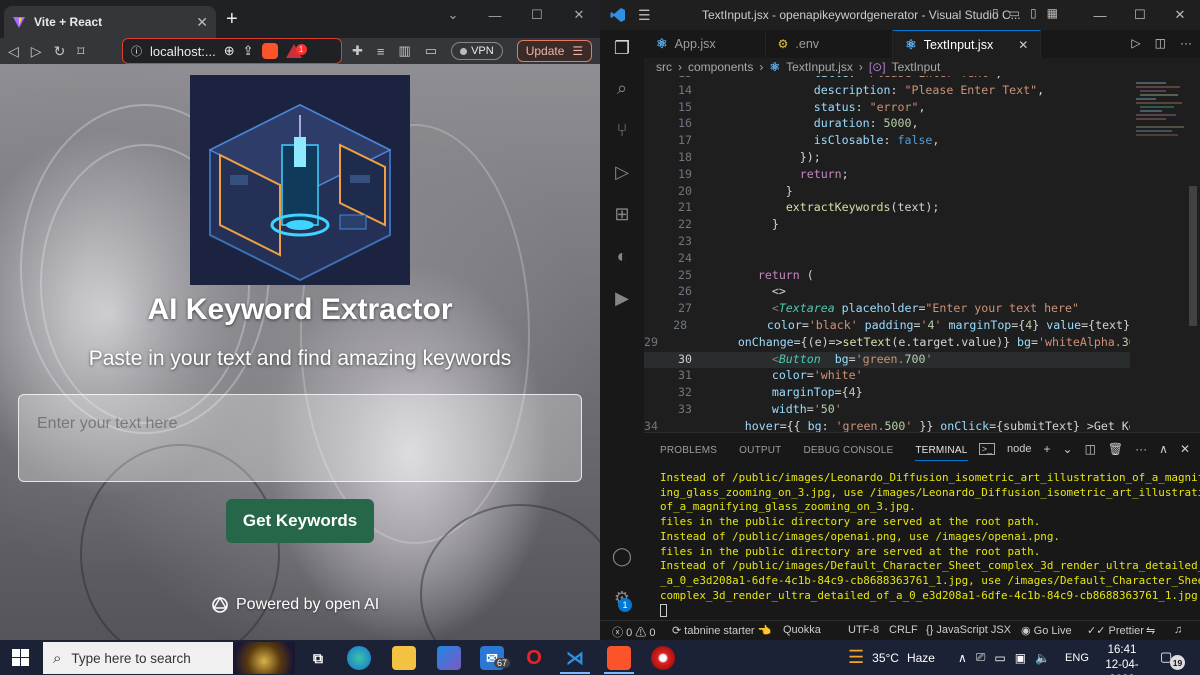  Describe the element at coordinates (1033, 13) in the screenshot. I see `toggle-secondary-sidebar-icon: ▯` at that location.